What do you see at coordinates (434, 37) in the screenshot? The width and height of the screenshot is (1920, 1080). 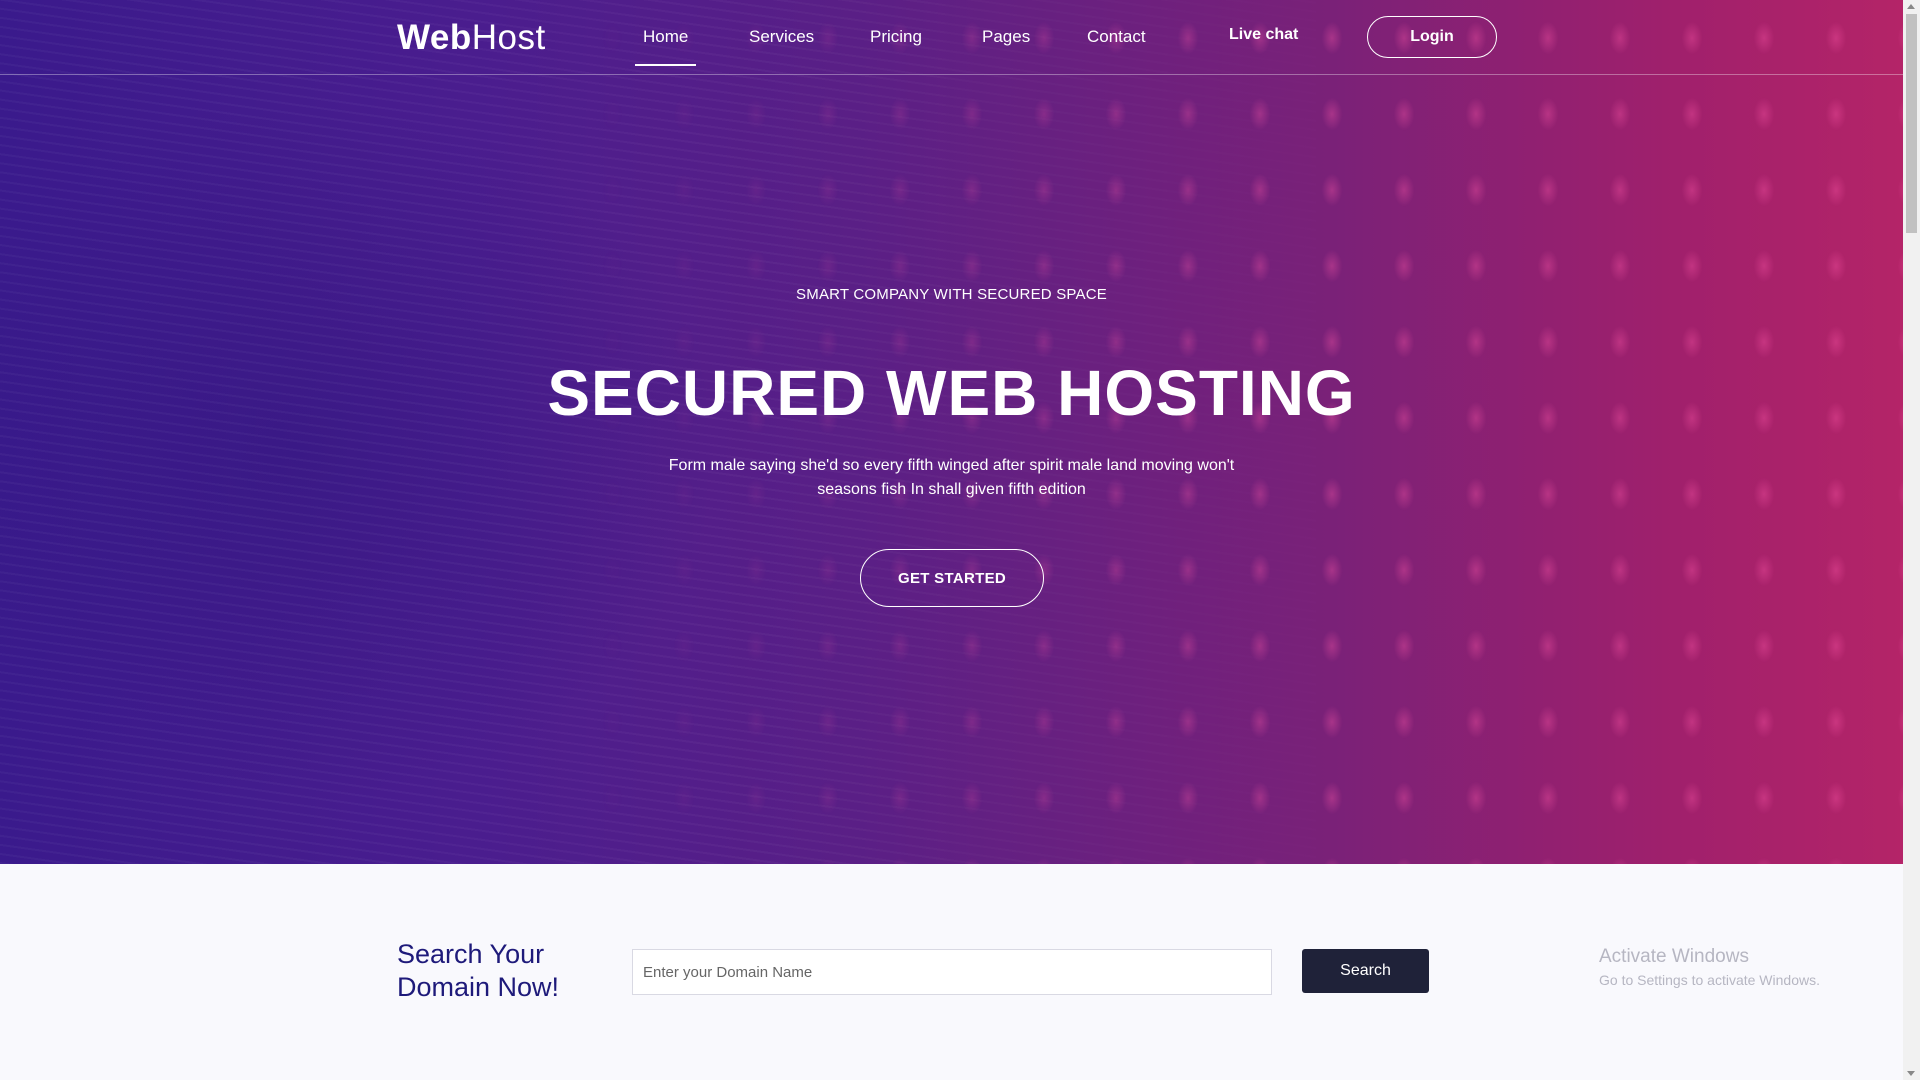 I see `logo-bold-text: Web` at bounding box center [434, 37].